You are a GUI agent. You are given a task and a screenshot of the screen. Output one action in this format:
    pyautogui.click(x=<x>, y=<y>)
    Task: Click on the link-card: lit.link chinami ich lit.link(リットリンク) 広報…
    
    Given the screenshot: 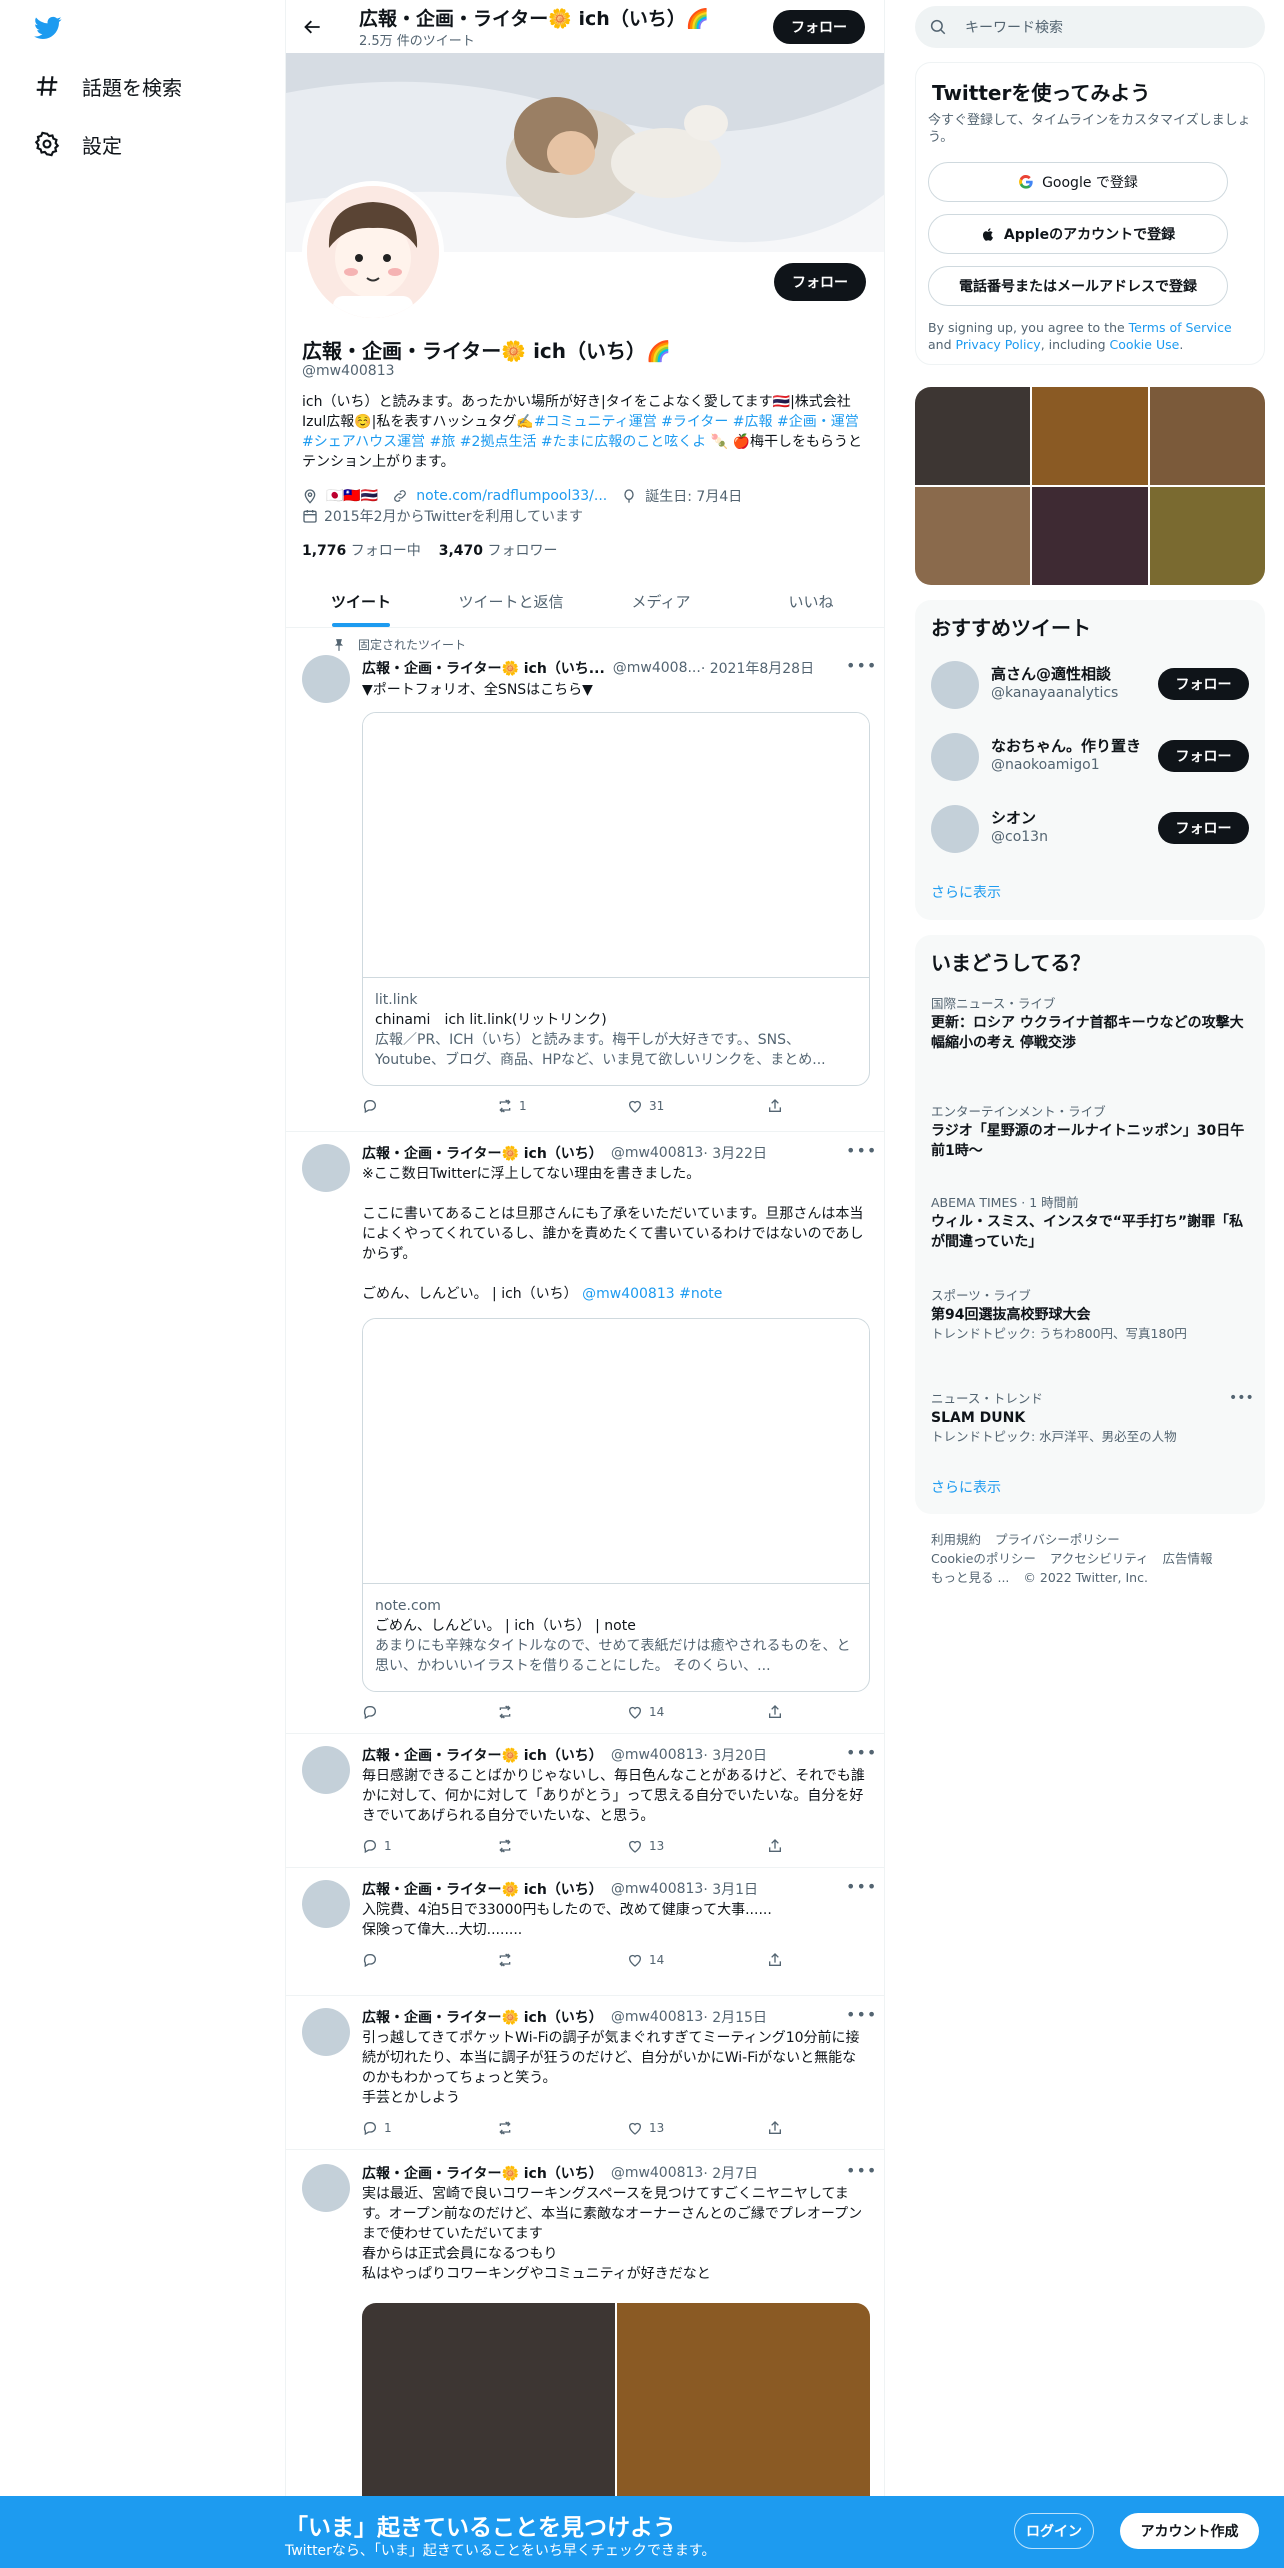 What is the action you would take?
    pyautogui.click(x=616, y=899)
    